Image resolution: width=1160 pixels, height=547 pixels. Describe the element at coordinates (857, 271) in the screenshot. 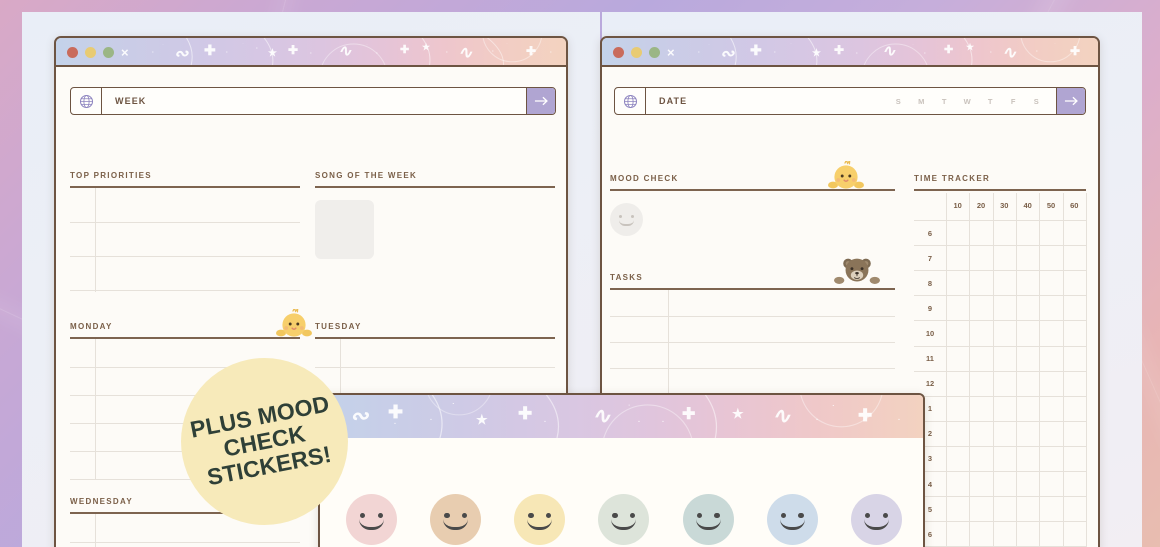

I see `bear-sticker` at that location.